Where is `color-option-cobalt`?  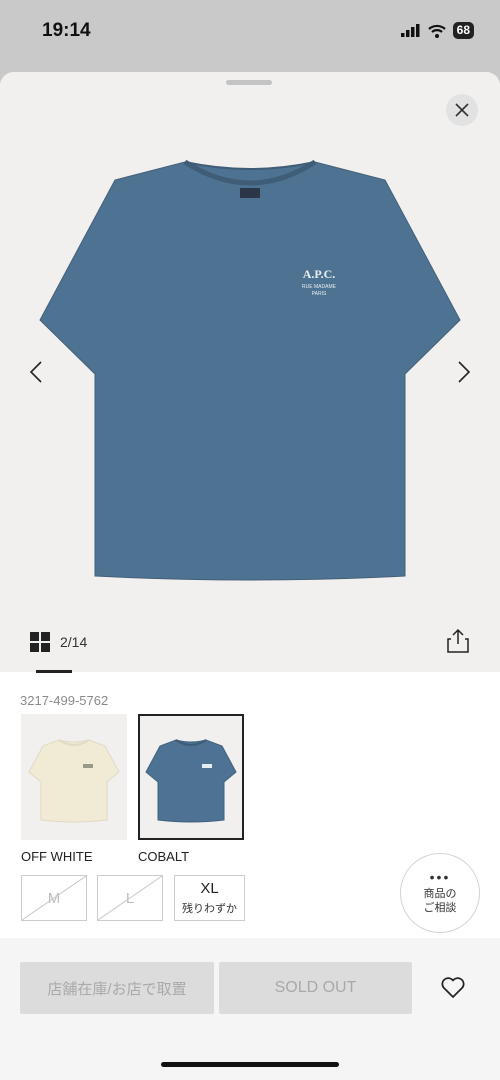
color-option-cobalt is located at coordinates (191, 777).